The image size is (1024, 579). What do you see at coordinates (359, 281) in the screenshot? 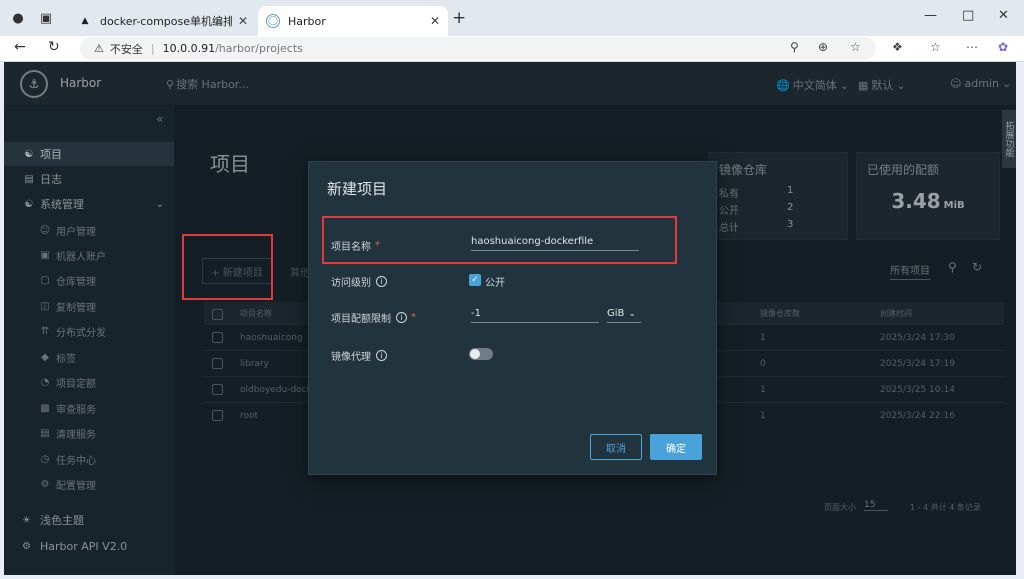
I see `access-level-label: 访问级别 i` at bounding box center [359, 281].